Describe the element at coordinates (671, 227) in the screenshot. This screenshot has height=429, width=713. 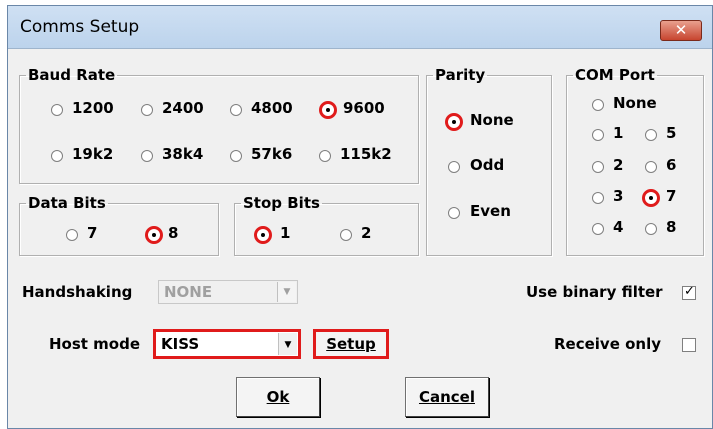
I see `com-8-label: 8` at that location.